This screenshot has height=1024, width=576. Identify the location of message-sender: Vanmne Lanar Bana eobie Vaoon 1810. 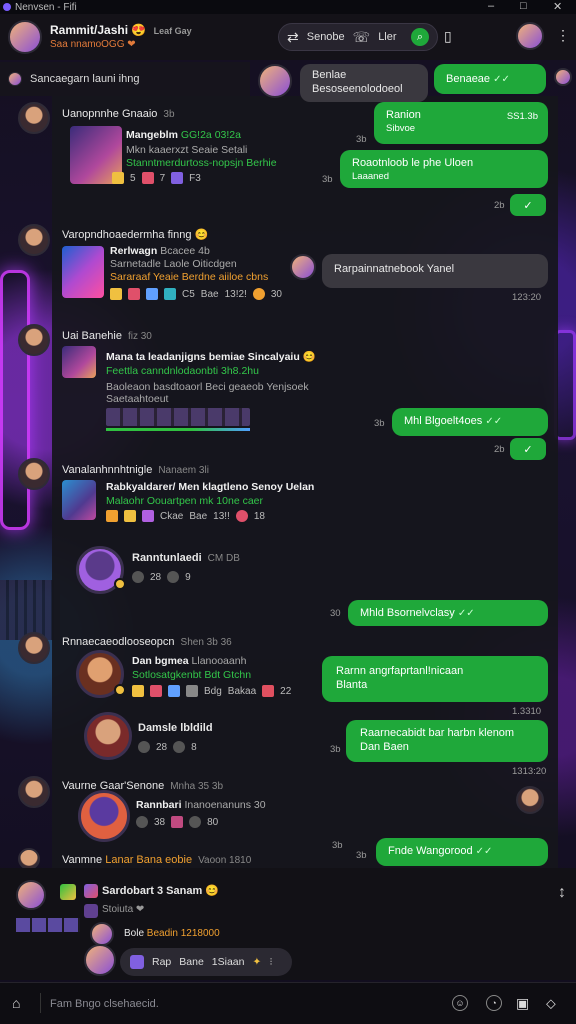
(157, 860).